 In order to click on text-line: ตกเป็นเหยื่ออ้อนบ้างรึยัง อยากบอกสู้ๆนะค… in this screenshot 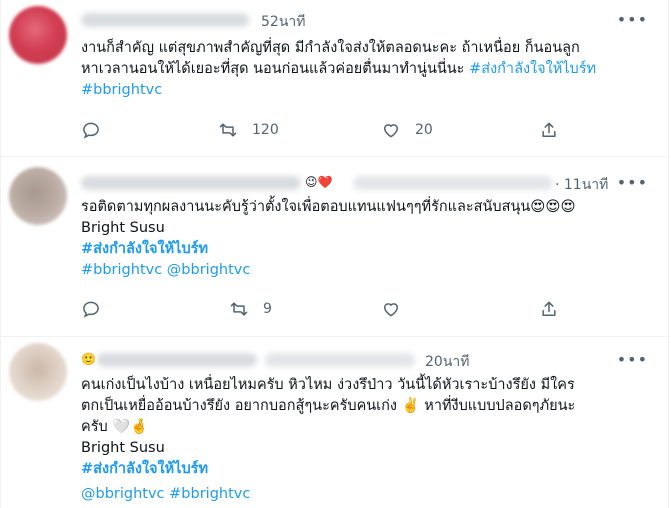, I will do `click(328, 406)`.